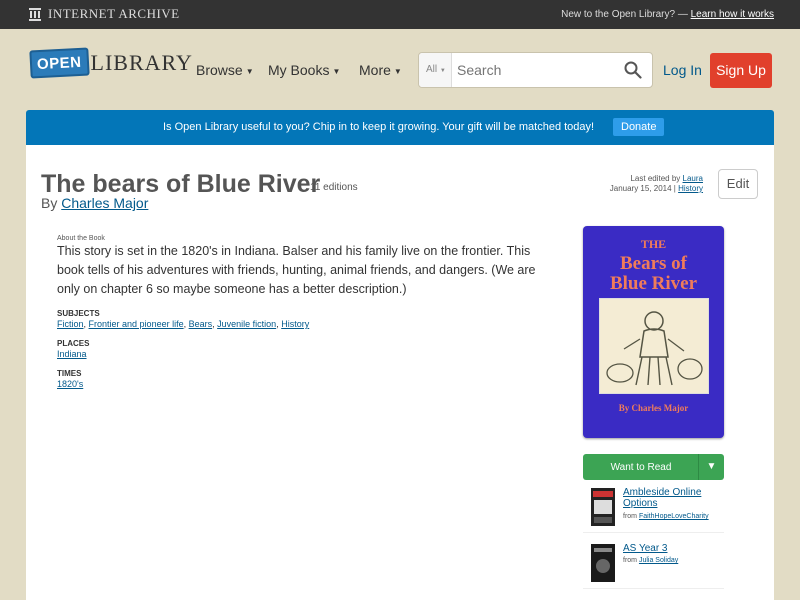  I want to click on subject-link: Juvenile fiction, so click(246, 324).